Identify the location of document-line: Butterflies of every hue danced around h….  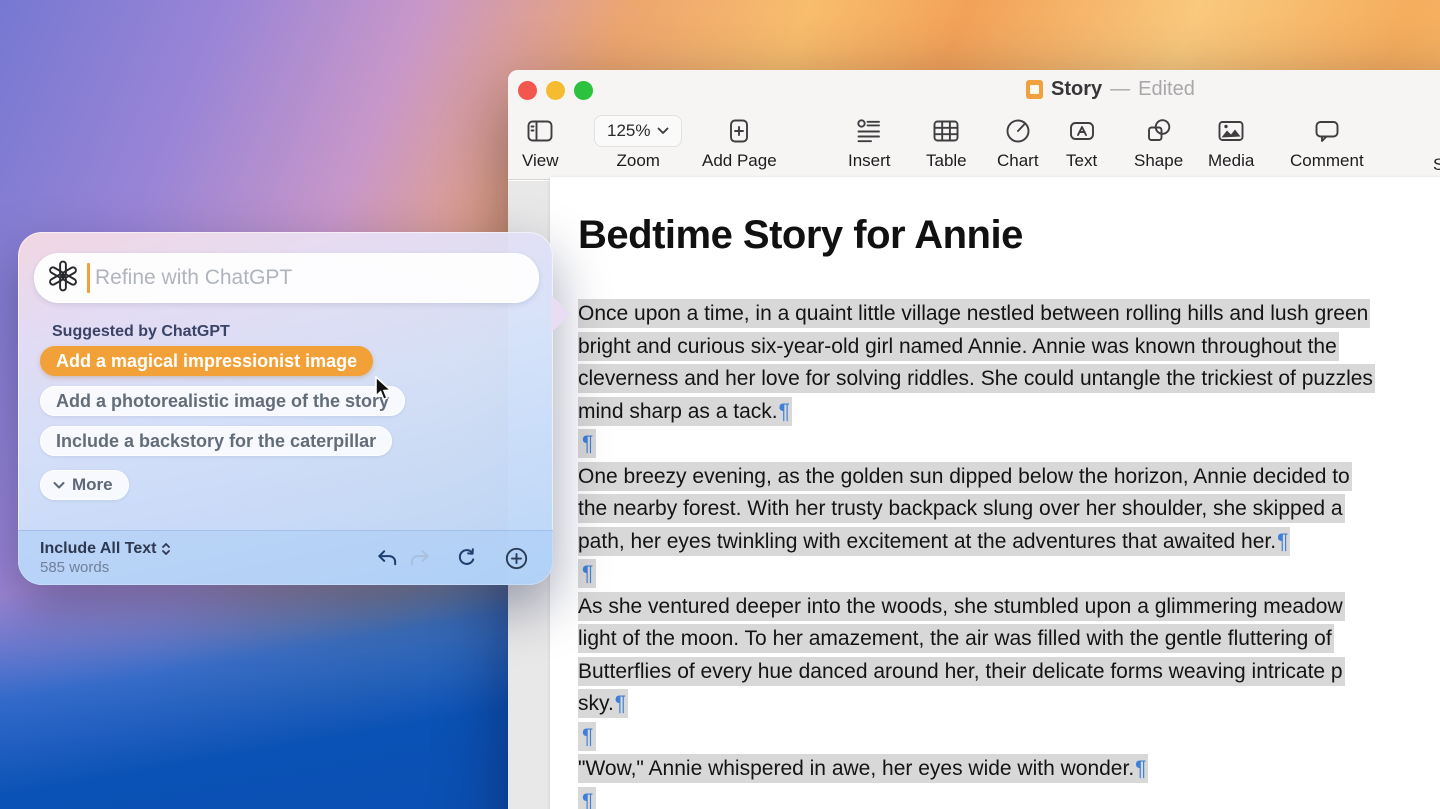
(1009, 672).